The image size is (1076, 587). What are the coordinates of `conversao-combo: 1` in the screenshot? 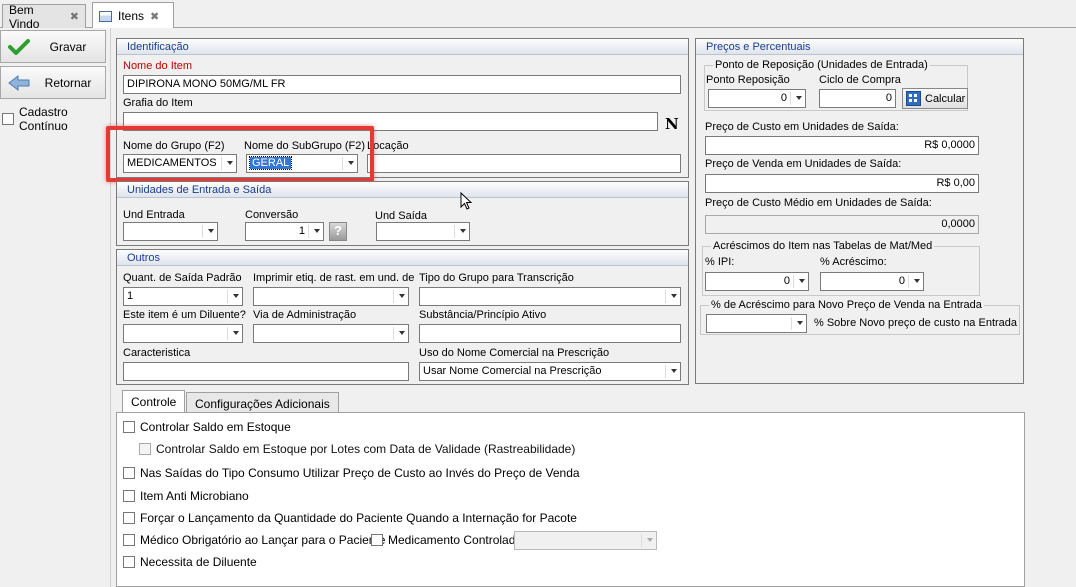 It's located at (284, 231).